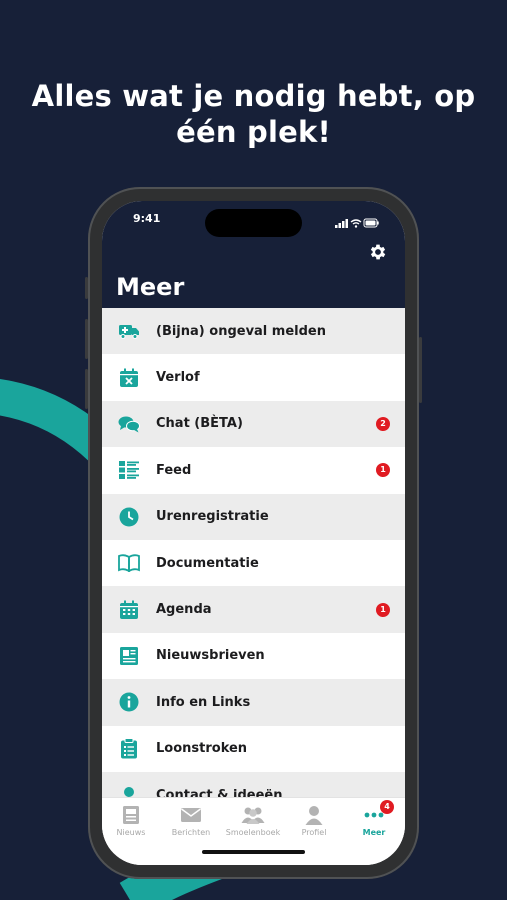 This screenshot has width=507, height=900. Describe the element at coordinates (129, 378) in the screenshot. I see `calendar-x-icon` at that location.